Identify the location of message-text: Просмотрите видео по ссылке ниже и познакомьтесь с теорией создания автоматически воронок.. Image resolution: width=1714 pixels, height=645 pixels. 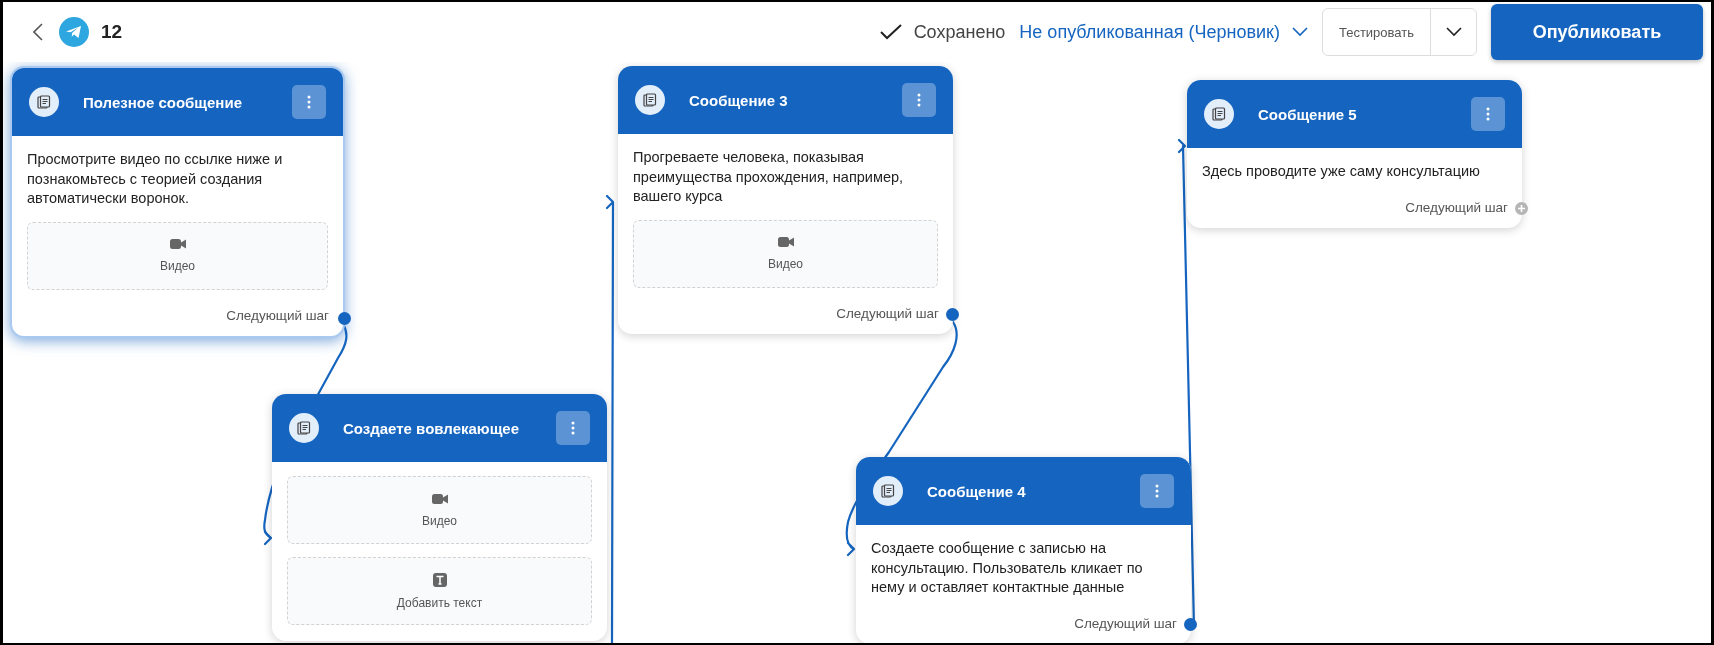
(155, 179).